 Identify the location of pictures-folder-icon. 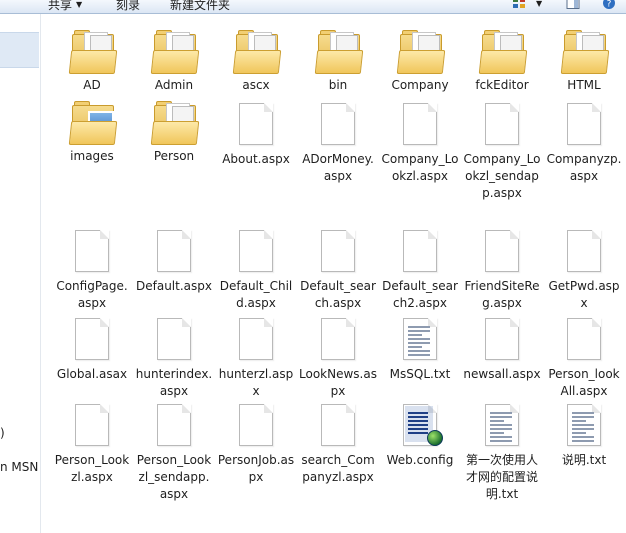
(93, 122).